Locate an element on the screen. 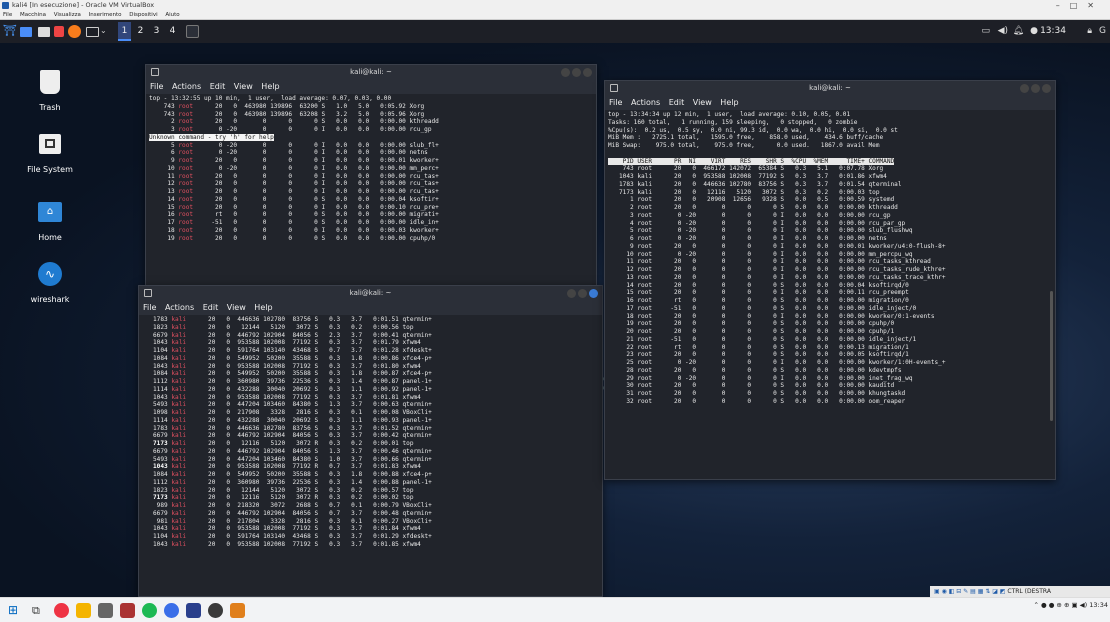 The image size is (1110, 622). panel-clock: 13:34 is located at coordinates (1053, 31).